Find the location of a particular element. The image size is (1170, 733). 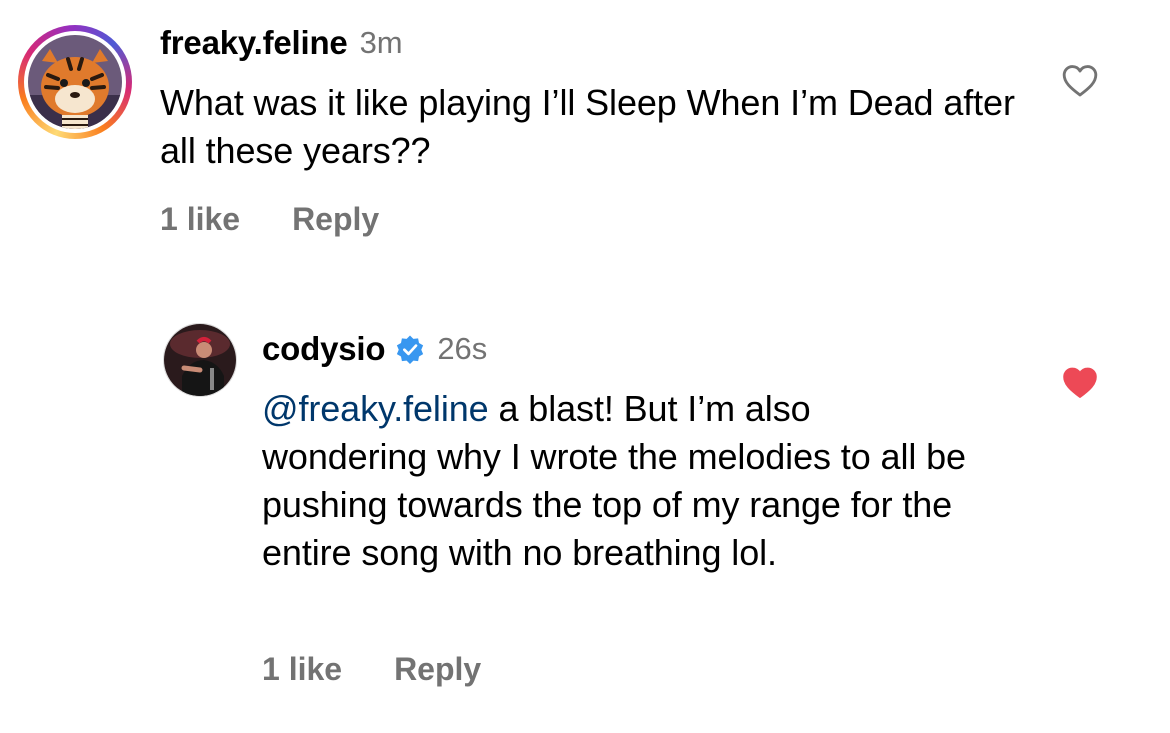

comment-header: codysio 26s is located at coordinates (374, 349).